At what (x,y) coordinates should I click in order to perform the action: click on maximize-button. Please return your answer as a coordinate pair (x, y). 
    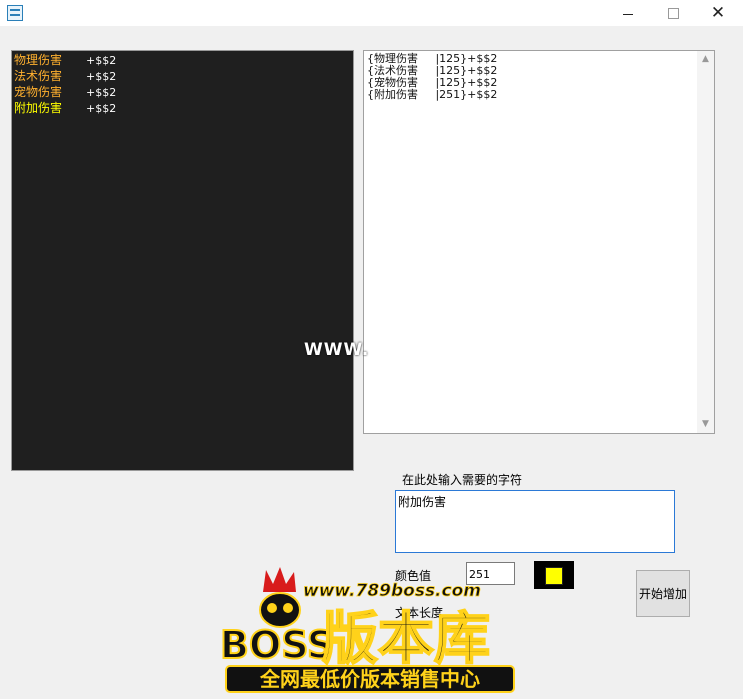
    Looking at the image, I should click on (673, 13).